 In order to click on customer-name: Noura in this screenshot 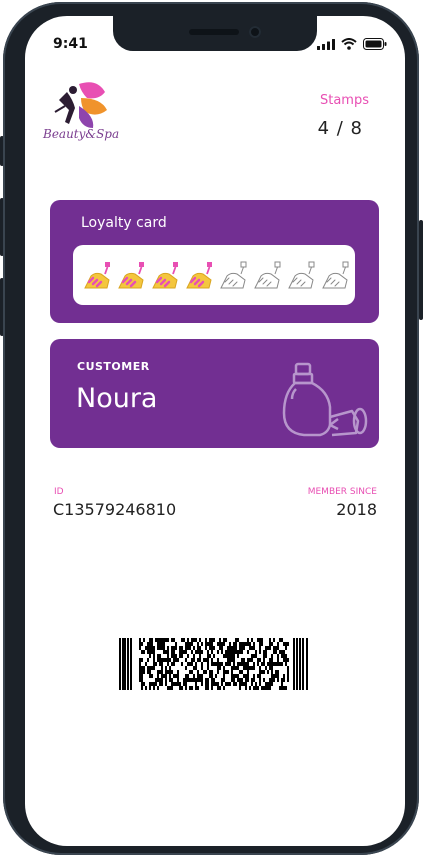, I will do `click(117, 398)`.